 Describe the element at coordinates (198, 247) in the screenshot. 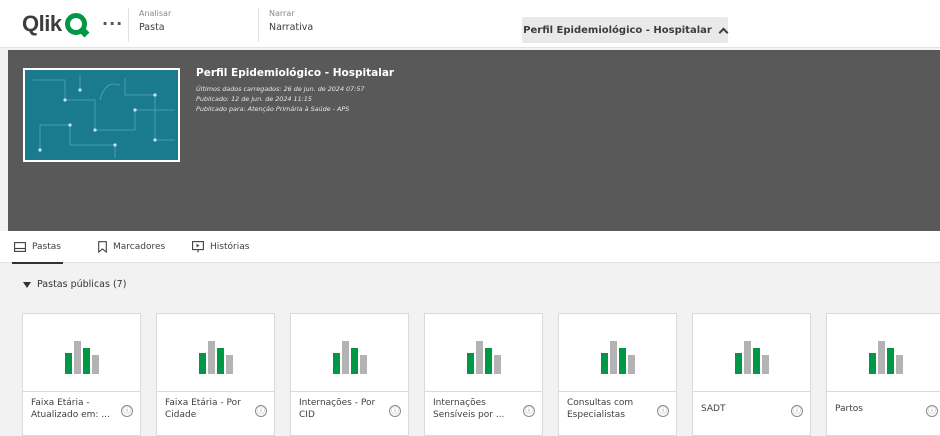

I see `story-icon` at that location.